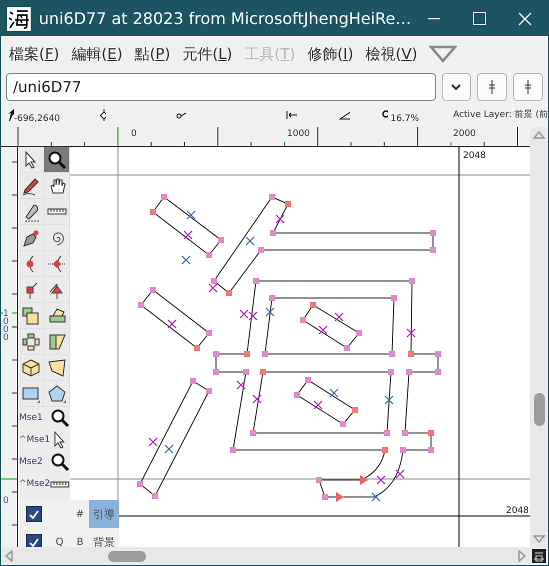 The image size is (549, 566). Describe the element at coordinates (525, 19) in the screenshot. I see `close-icon` at that location.